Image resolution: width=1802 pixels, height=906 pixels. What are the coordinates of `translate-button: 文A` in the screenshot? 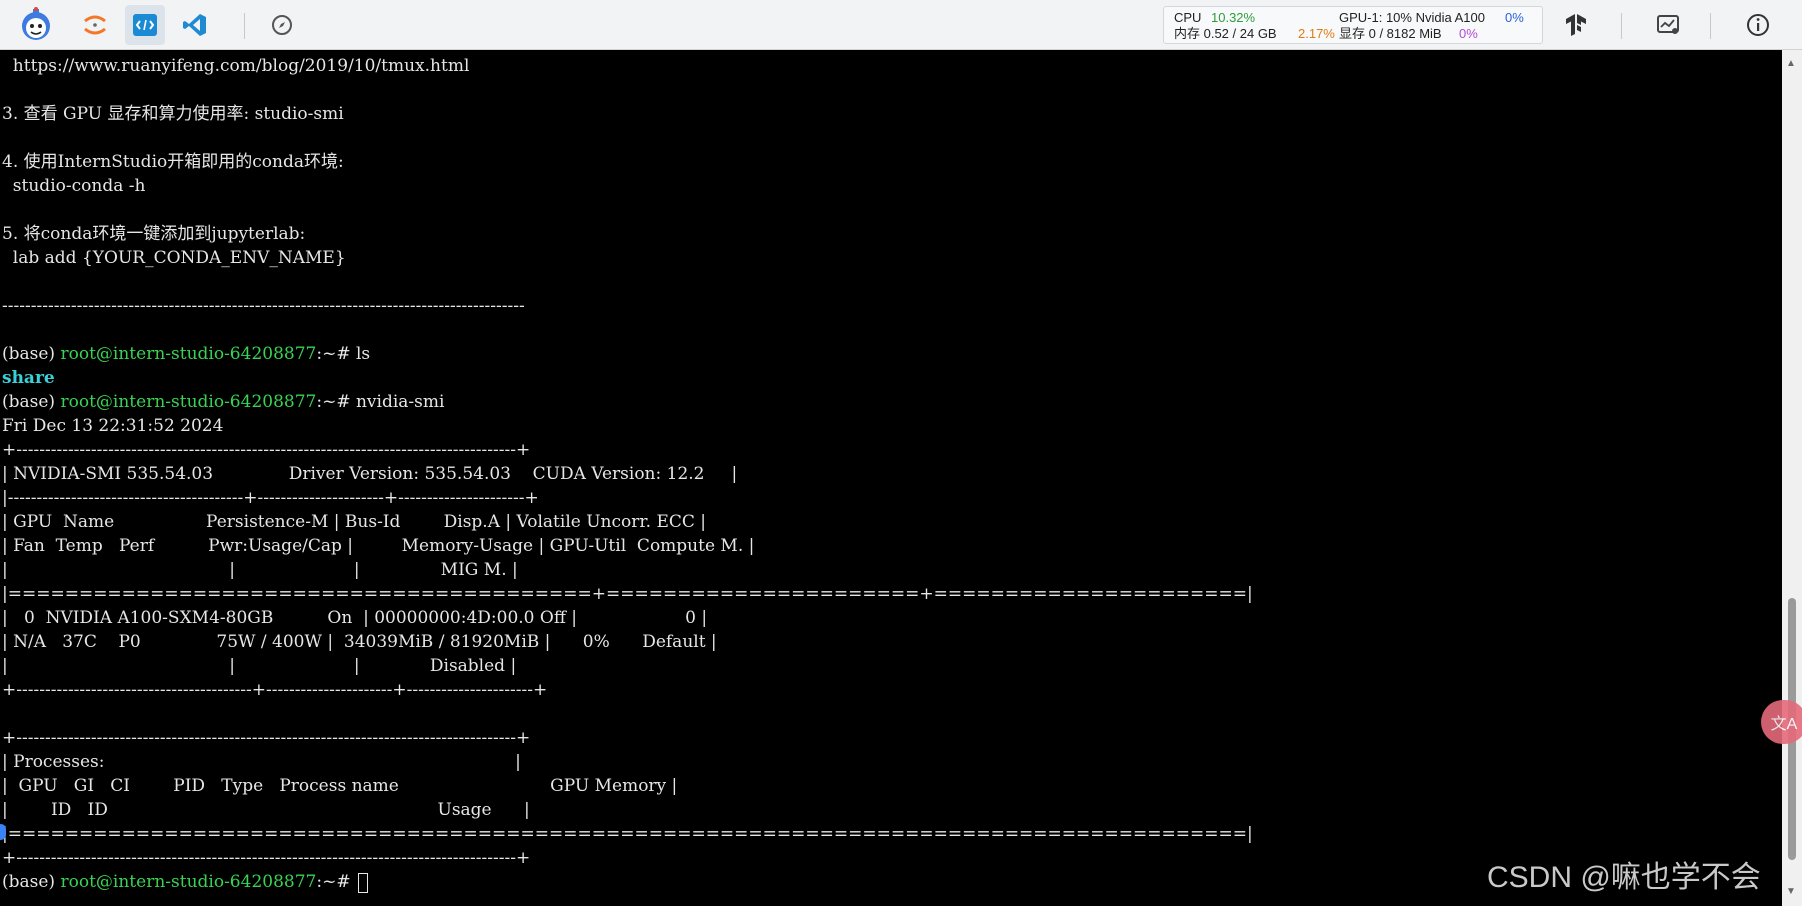 It's located at (1781, 722).